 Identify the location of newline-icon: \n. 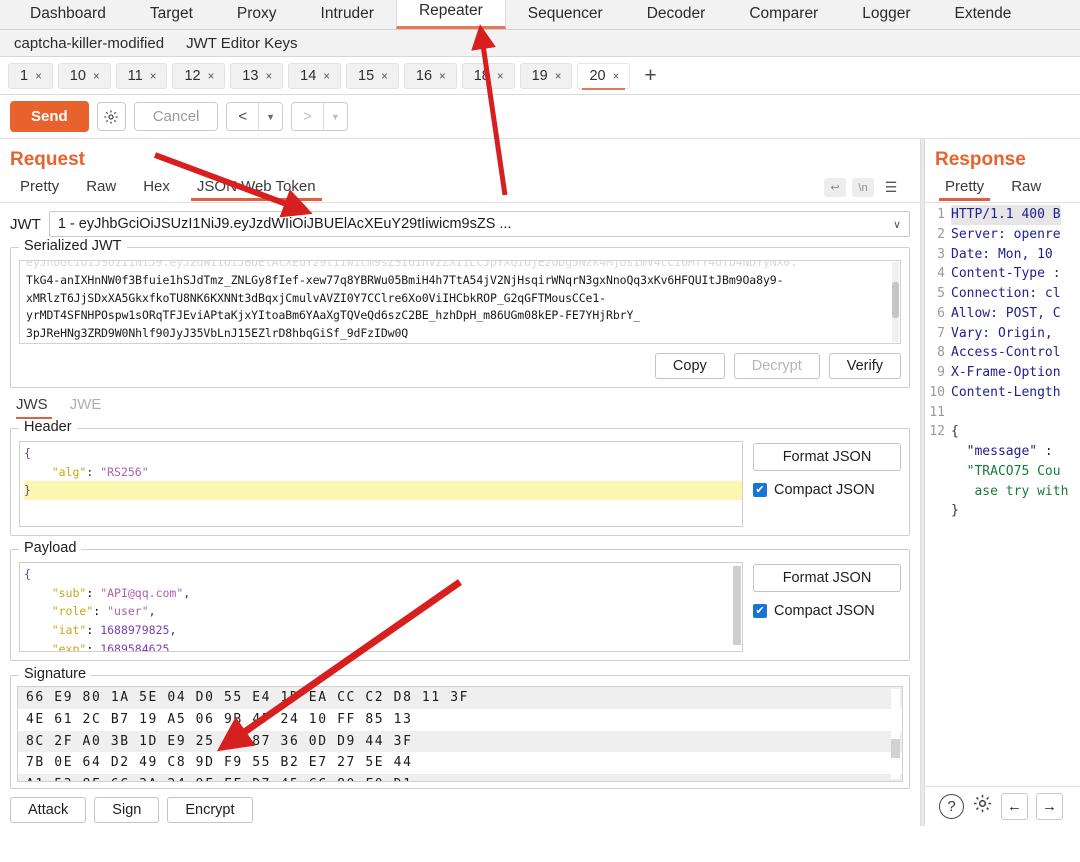
(863, 187).